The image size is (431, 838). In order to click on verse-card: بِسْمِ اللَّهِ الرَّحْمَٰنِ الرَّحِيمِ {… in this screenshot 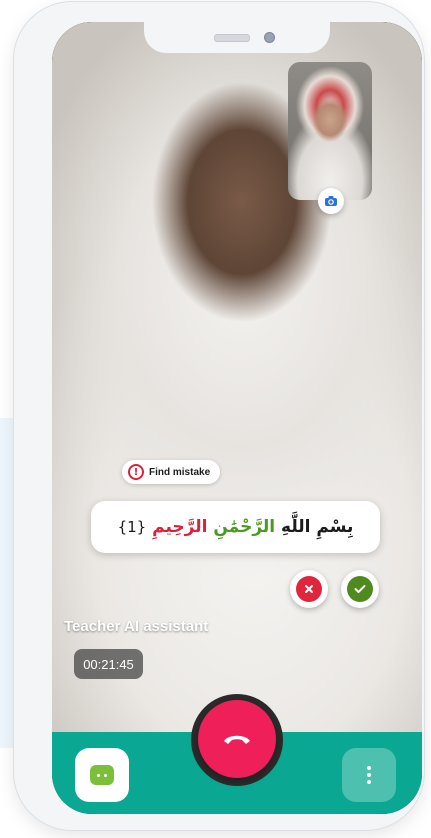, I will do `click(235, 527)`.